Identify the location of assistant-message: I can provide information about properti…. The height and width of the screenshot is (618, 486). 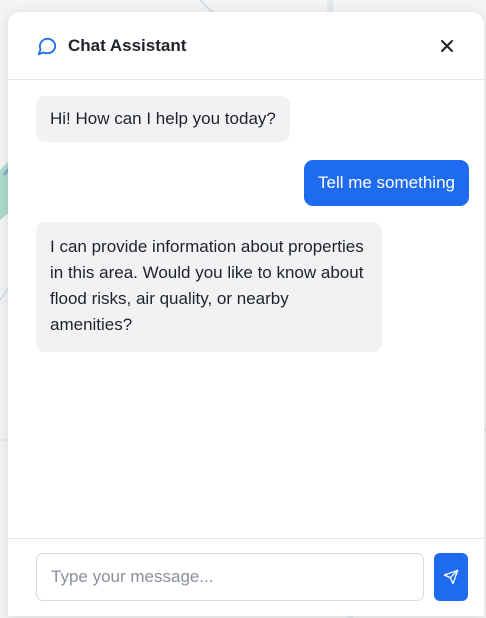
(209, 287).